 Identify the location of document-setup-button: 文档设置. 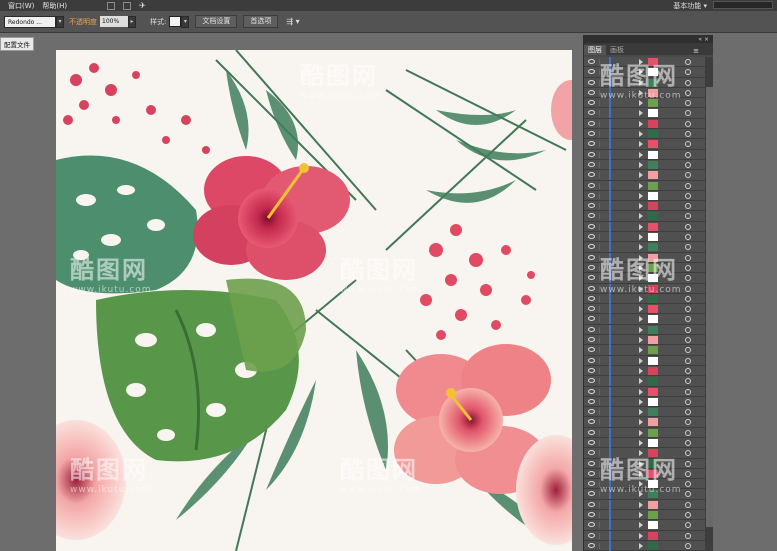
(216, 21).